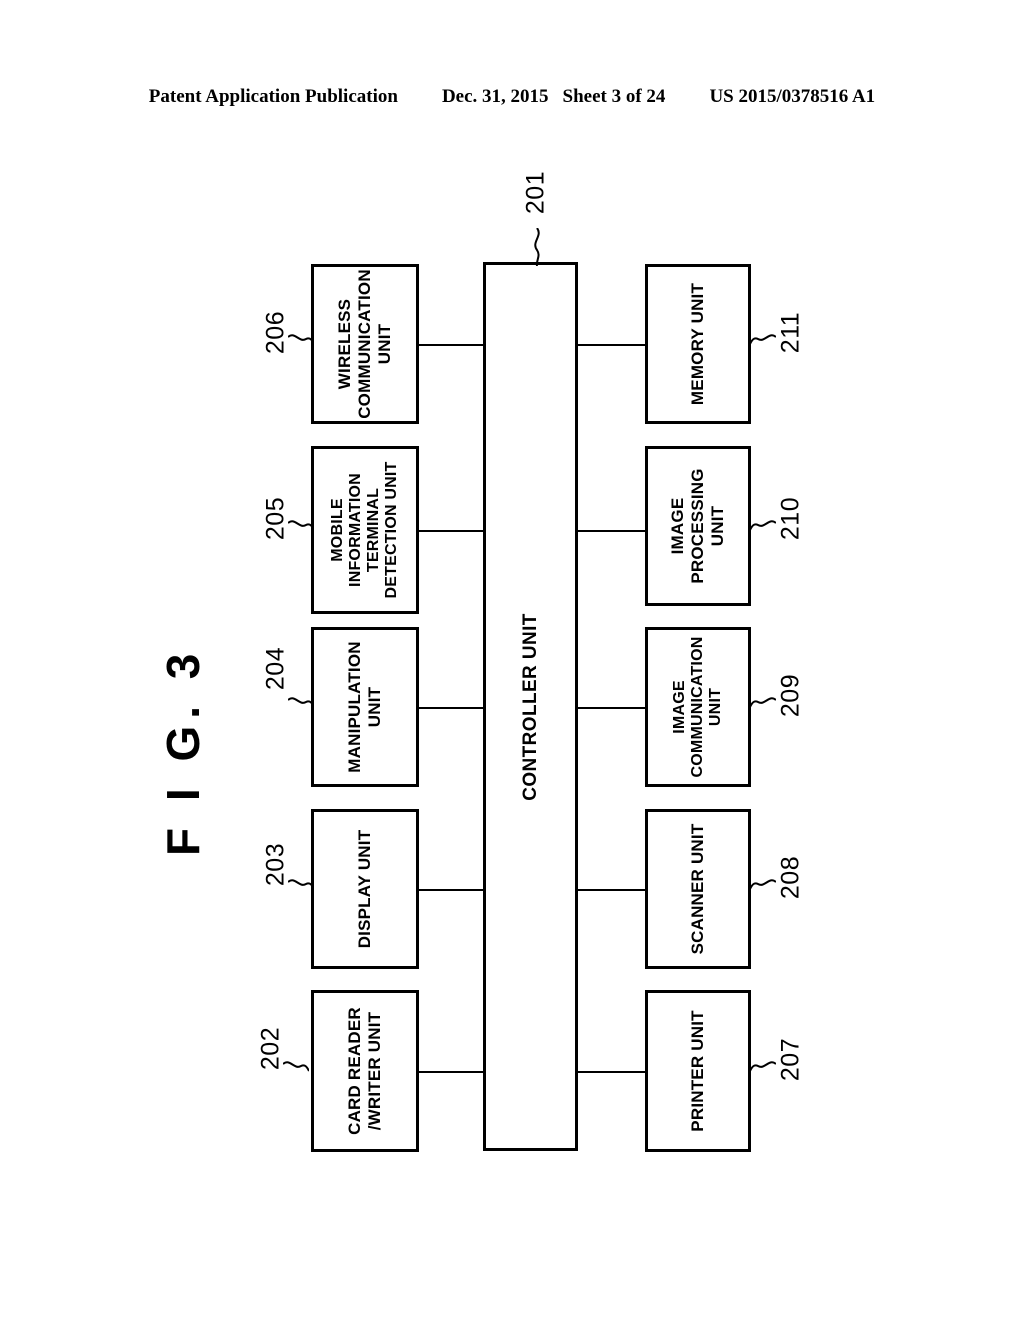 Image resolution: width=1024 pixels, height=1320 pixels. I want to click on block-card-reader-writer-unit: CARD READER /WRITER UNIT, so click(365, 1071).